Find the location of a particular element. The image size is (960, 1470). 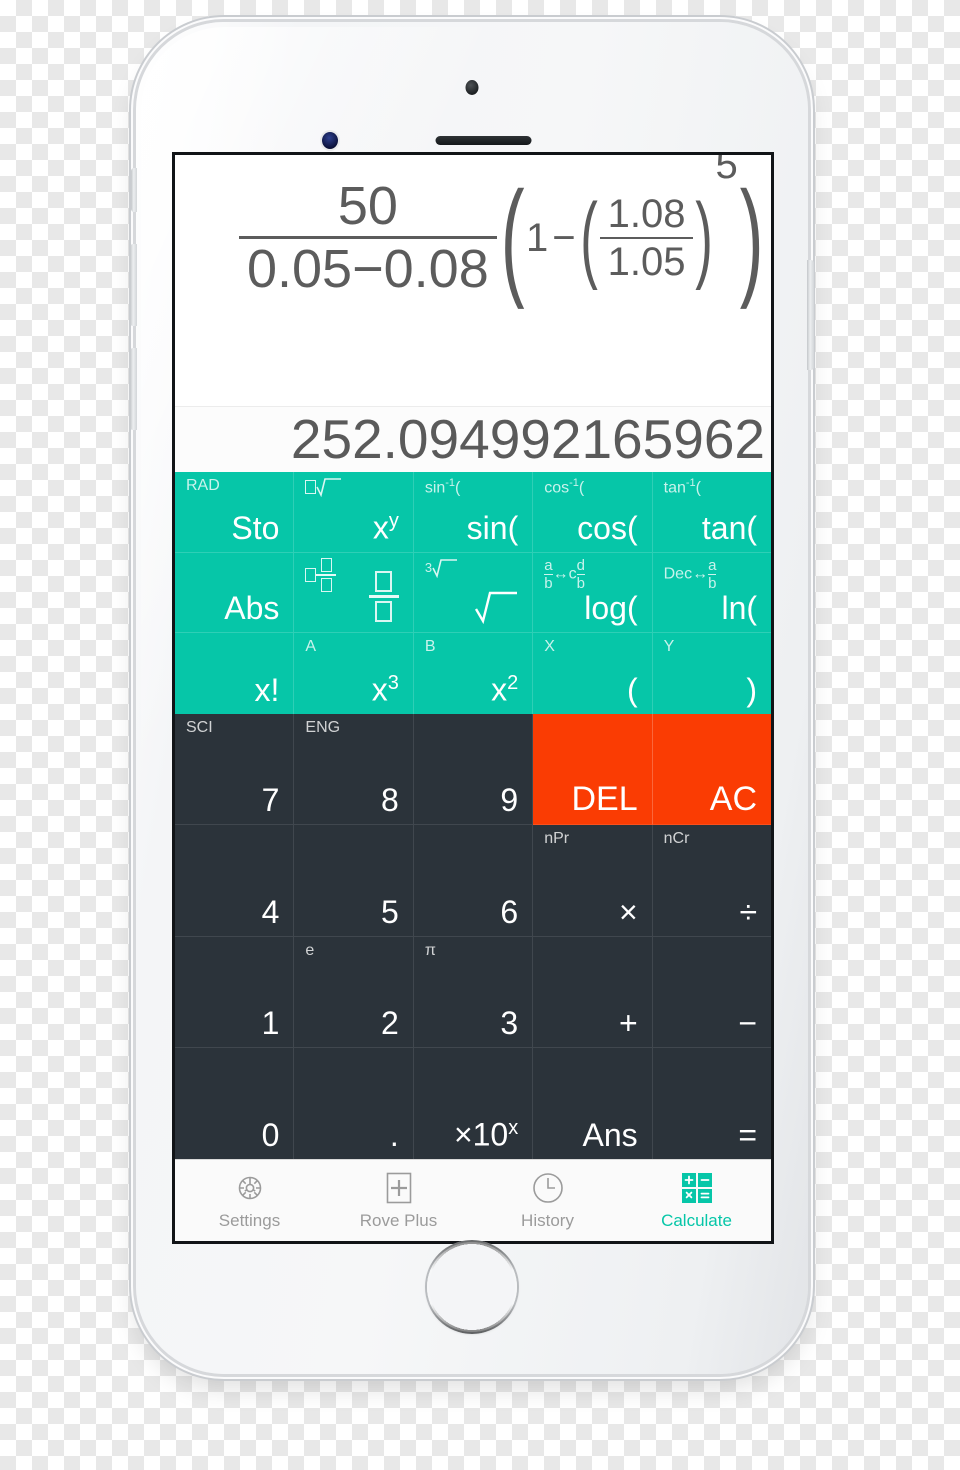

key-cube: A x3 is located at coordinates (354, 674).